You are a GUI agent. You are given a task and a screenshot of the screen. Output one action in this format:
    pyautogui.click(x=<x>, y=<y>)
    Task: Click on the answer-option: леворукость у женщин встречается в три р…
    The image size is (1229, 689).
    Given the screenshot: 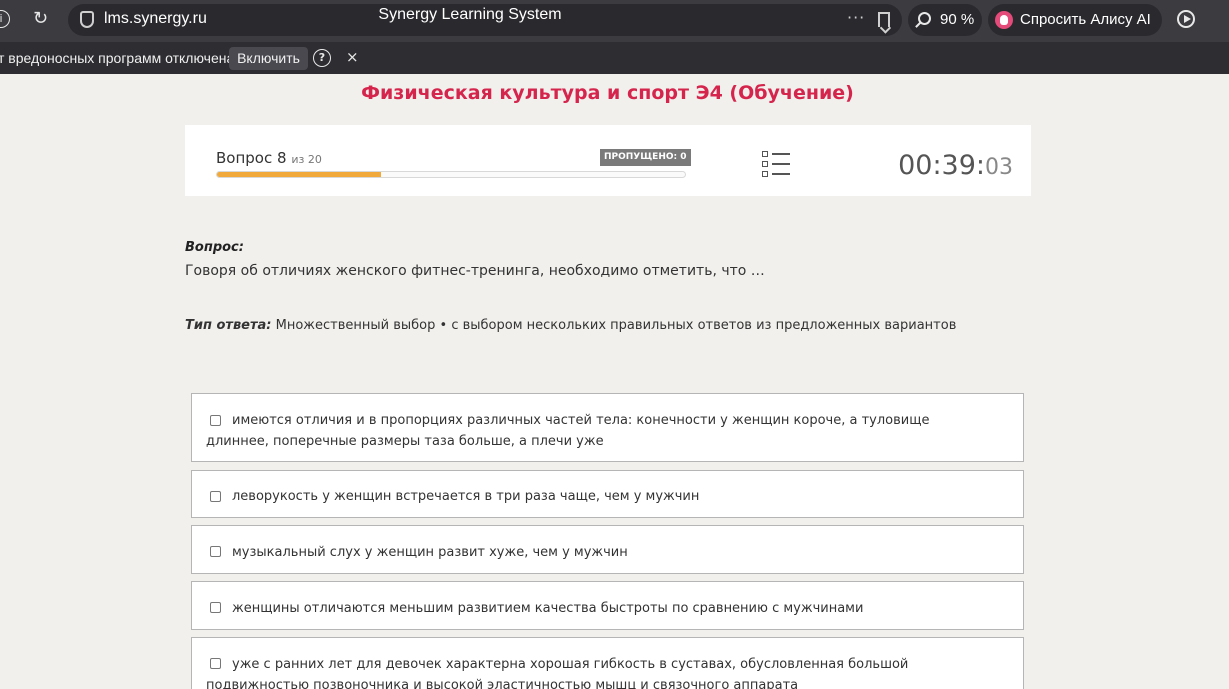 What is the action you would take?
    pyautogui.click(x=607, y=494)
    